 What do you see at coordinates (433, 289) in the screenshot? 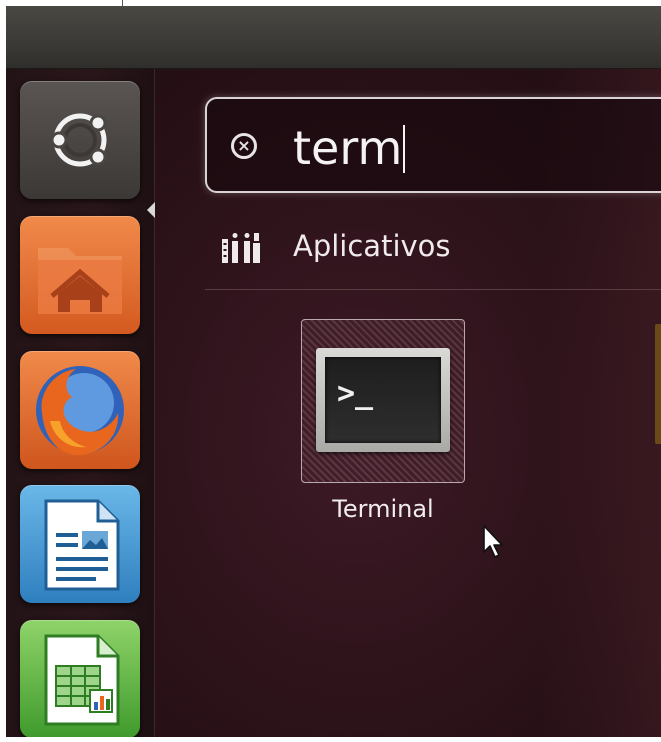
I see `category-separator` at bounding box center [433, 289].